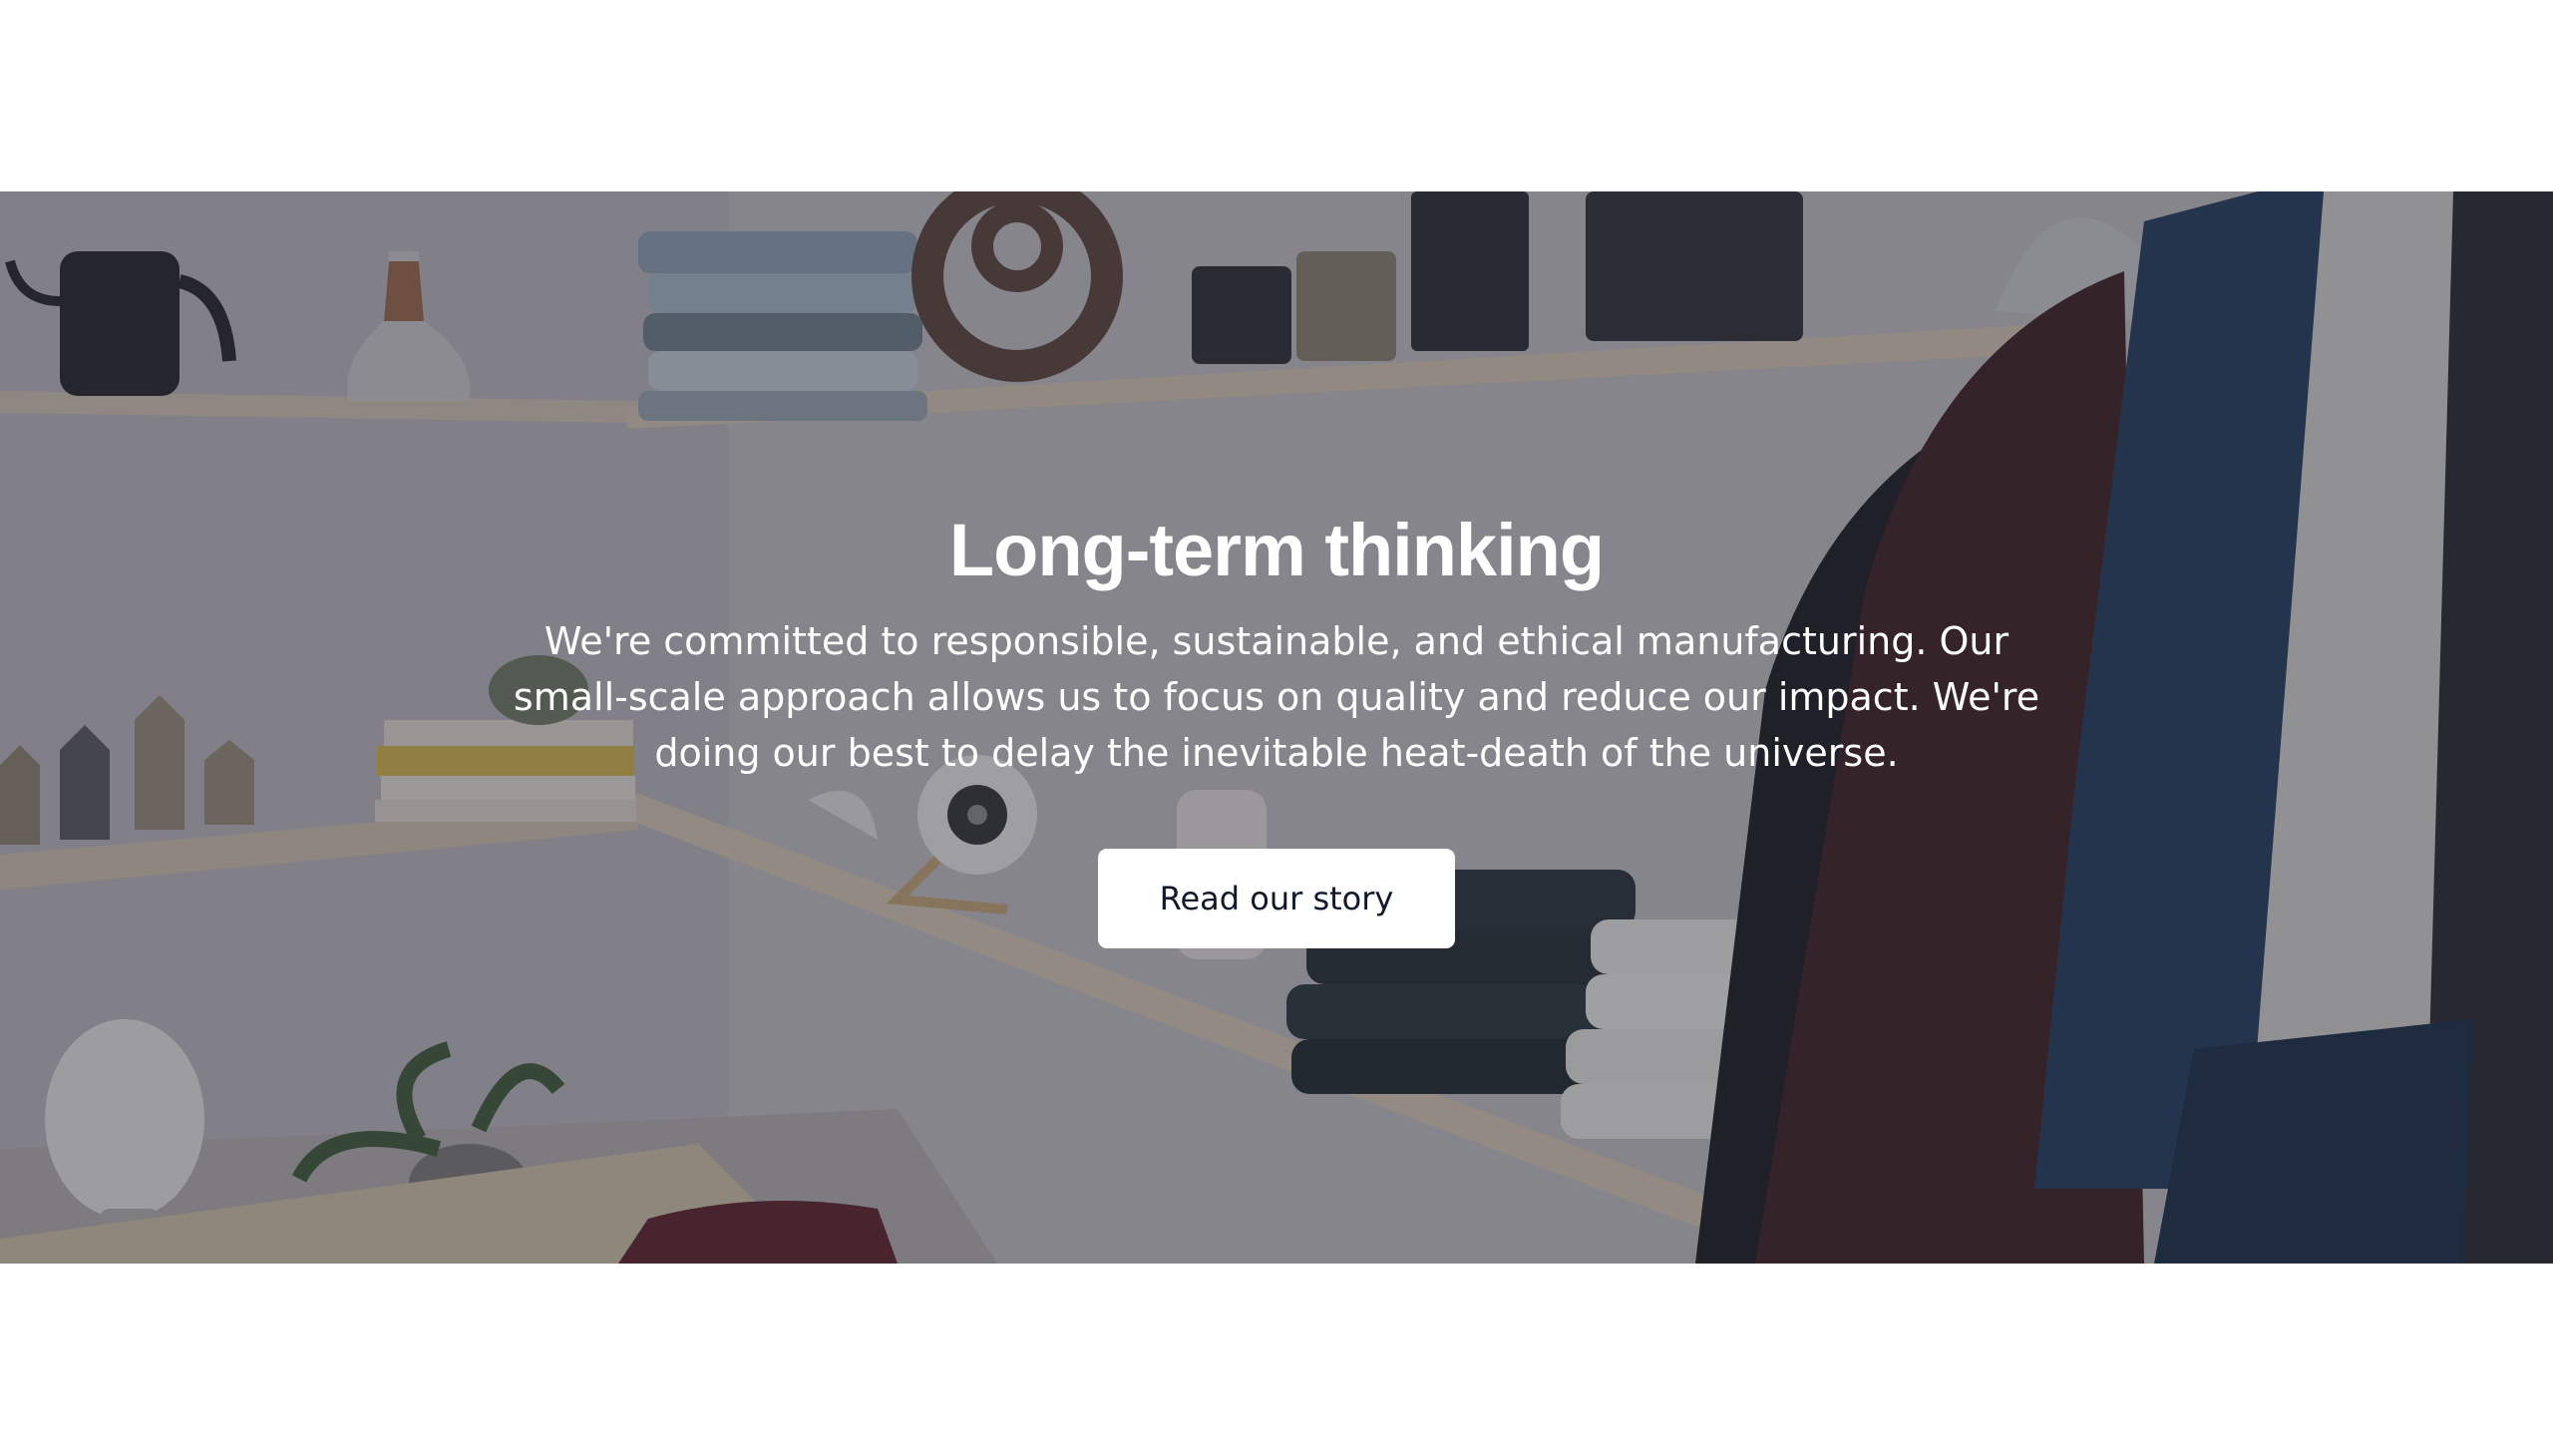  What do you see at coordinates (1276, 550) in the screenshot?
I see `hero-title: Long-term thinking` at bounding box center [1276, 550].